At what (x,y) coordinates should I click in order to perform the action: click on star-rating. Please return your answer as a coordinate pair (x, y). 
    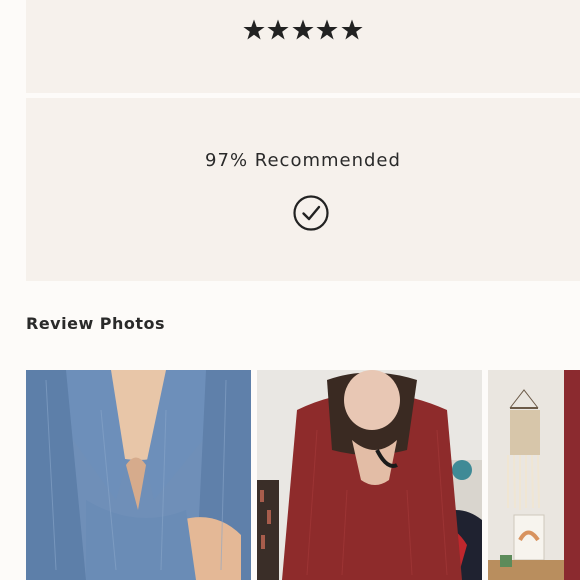
    Looking at the image, I should click on (303, 31).